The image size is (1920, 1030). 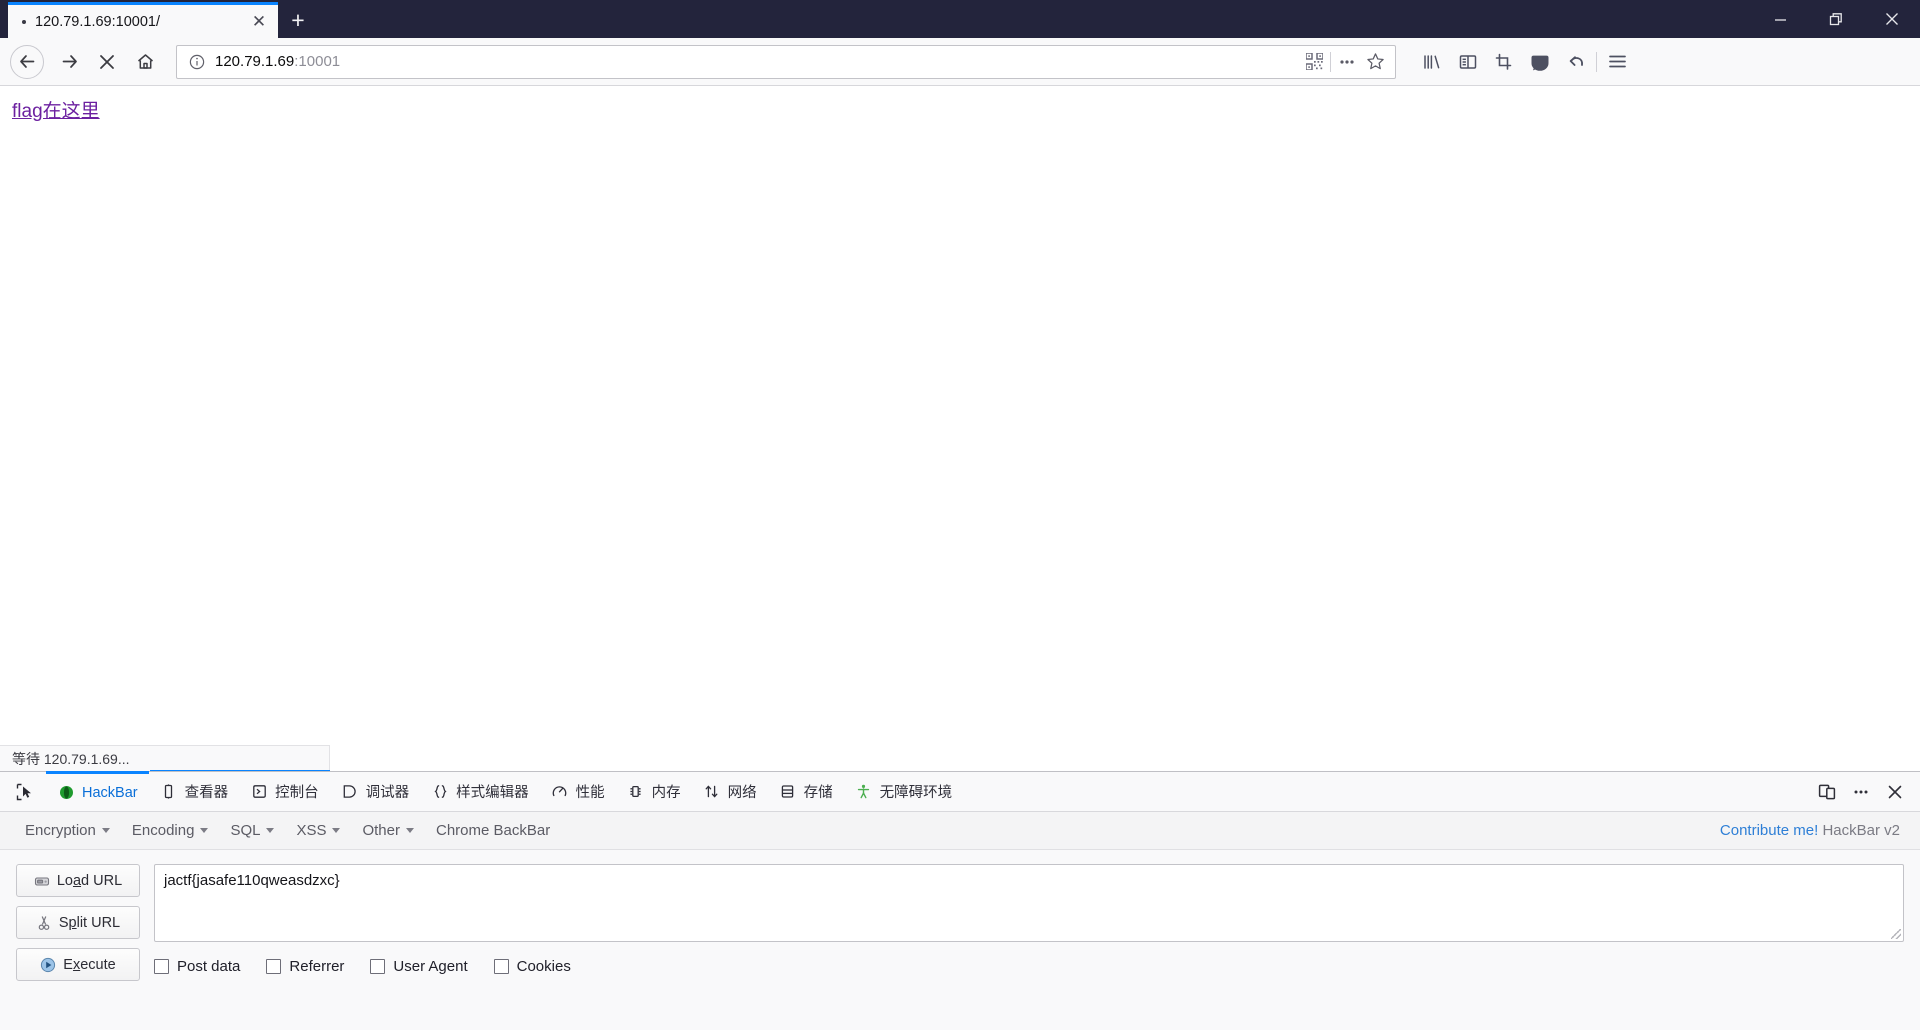 What do you see at coordinates (806, 791) in the screenshot?
I see `devtools-tab-storage: 存储` at bounding box center [806, 791].